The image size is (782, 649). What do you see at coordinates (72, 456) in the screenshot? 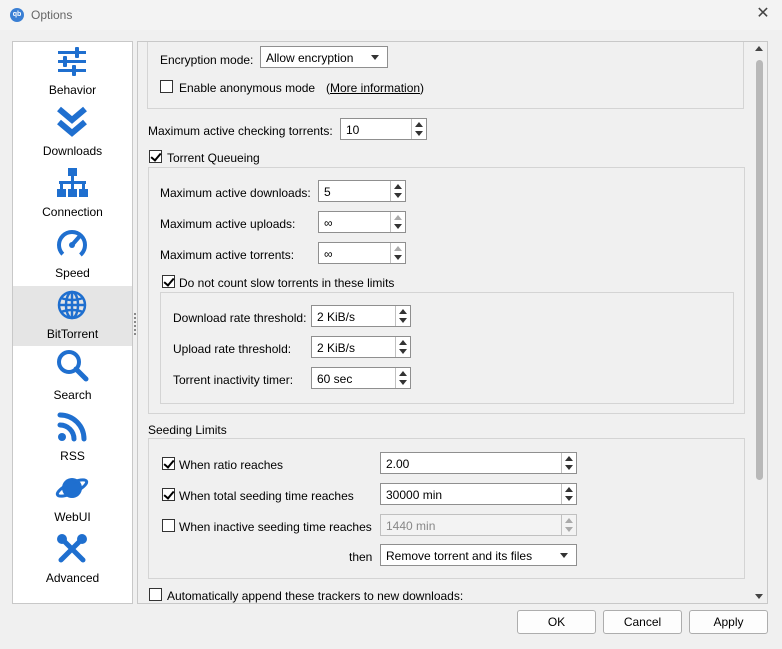
I see `sidebar-item-label: RSS` at bounding box center [72, 456].